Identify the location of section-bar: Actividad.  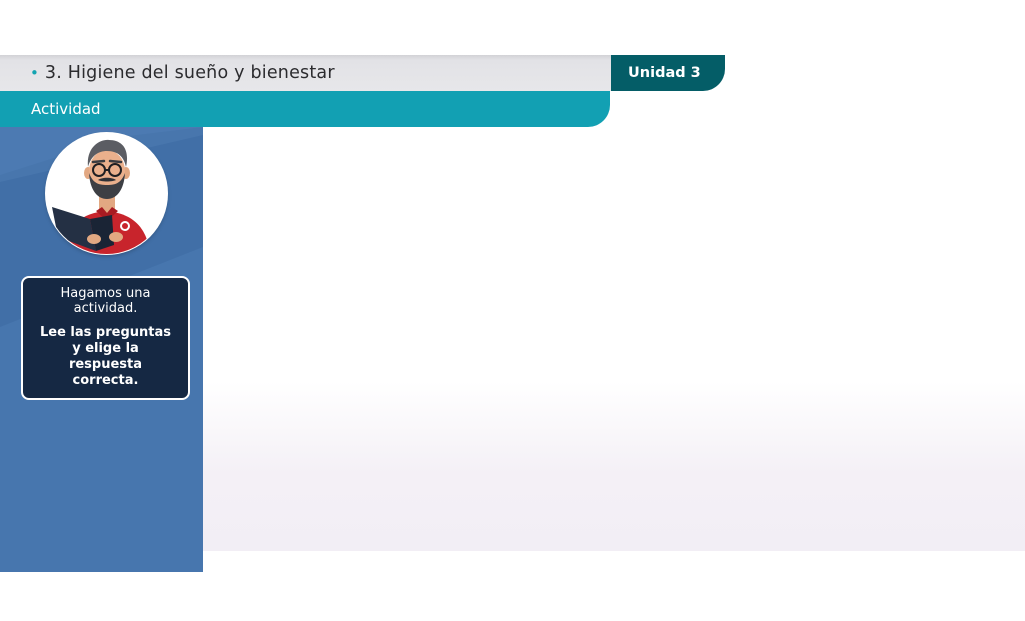
(305, 109).